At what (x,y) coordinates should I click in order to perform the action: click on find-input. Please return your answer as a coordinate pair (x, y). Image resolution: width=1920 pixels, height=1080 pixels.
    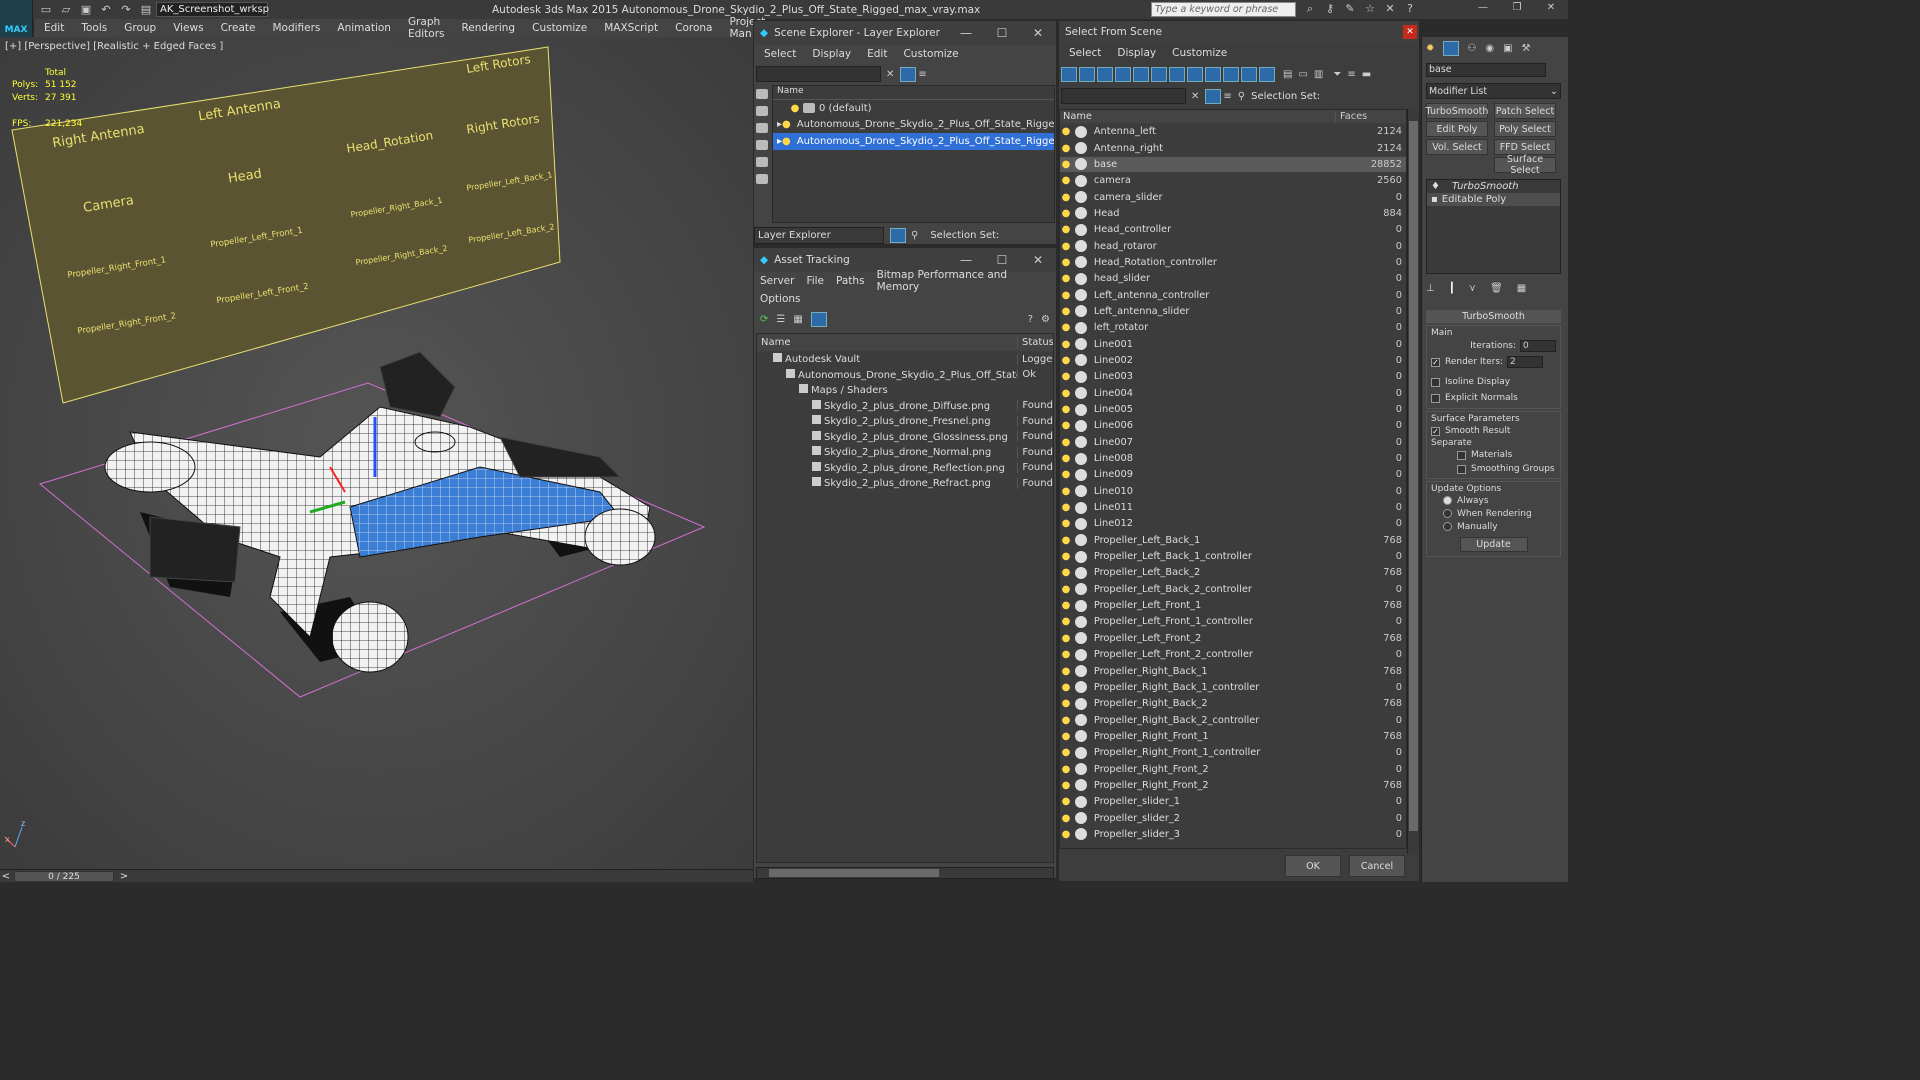
    Looking at the image, I should click on (1123, 96).